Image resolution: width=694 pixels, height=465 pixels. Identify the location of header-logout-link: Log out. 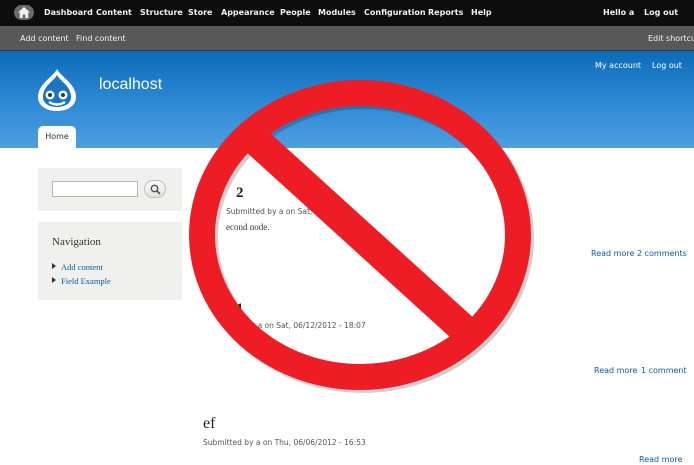
(667, 65).